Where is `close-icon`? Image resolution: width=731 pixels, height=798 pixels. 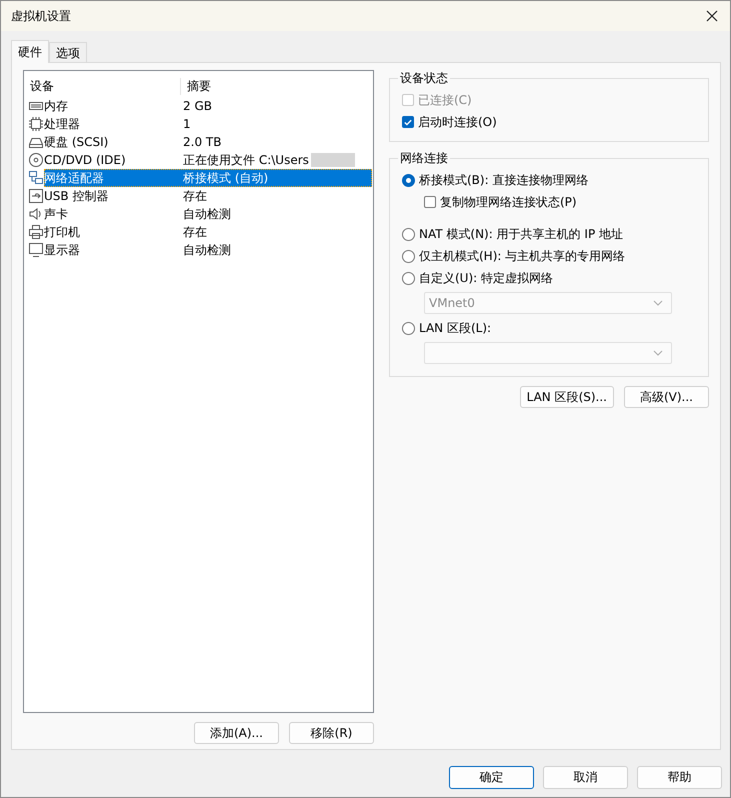
close-icon is located at coordinates (712, 16).